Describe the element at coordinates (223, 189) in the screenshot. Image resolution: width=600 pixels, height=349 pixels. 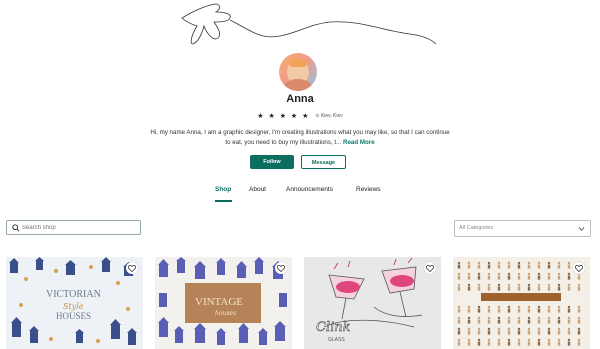
I see `tab-shop: Shop` at that location.